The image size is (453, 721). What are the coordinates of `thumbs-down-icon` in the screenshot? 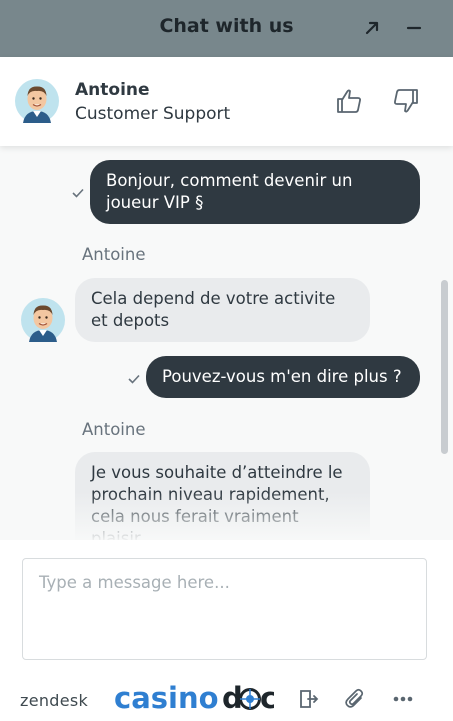 It's located at (406, 101).